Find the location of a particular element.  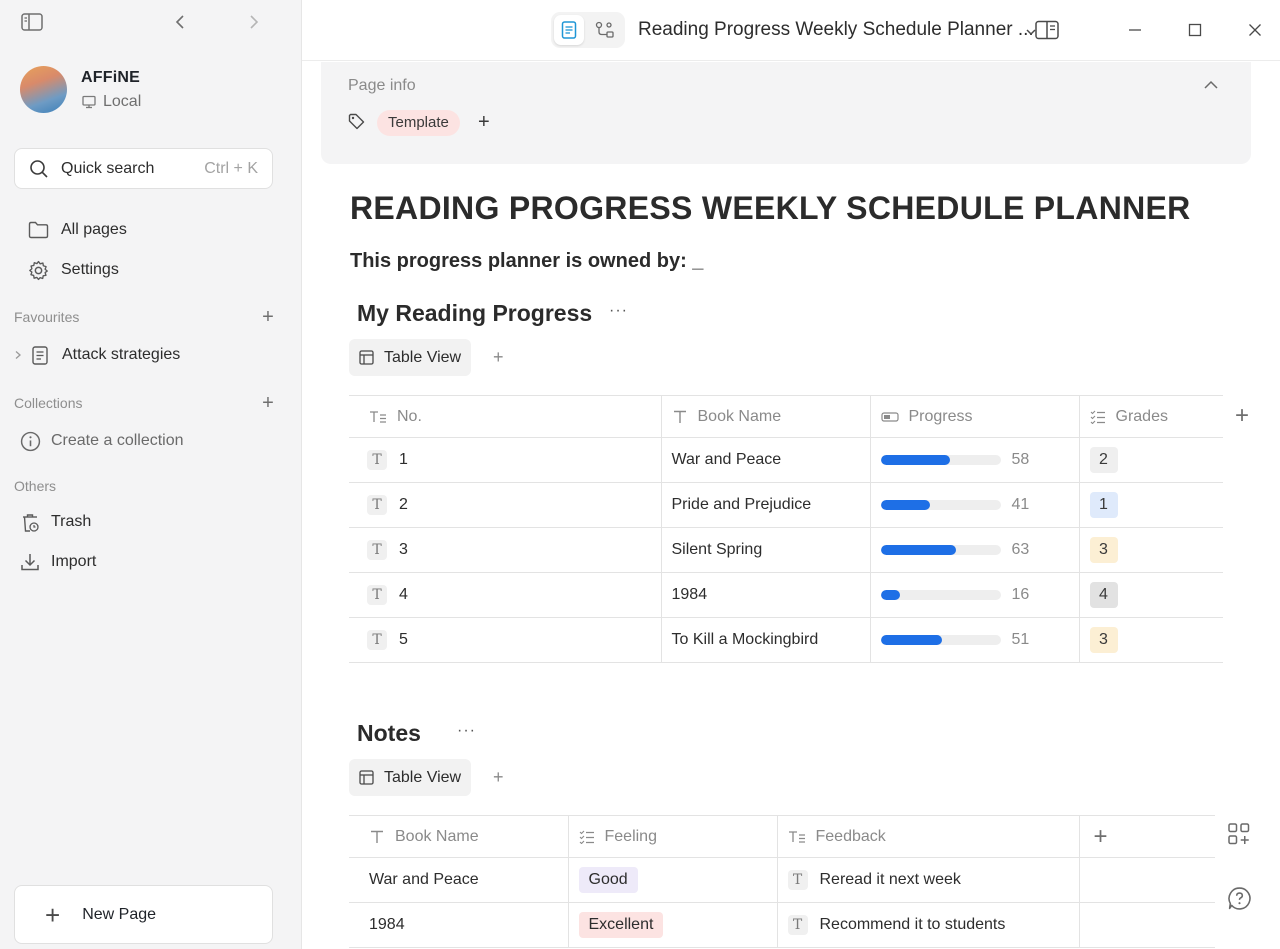

page-mode-button is located at coordinates (569, 30).